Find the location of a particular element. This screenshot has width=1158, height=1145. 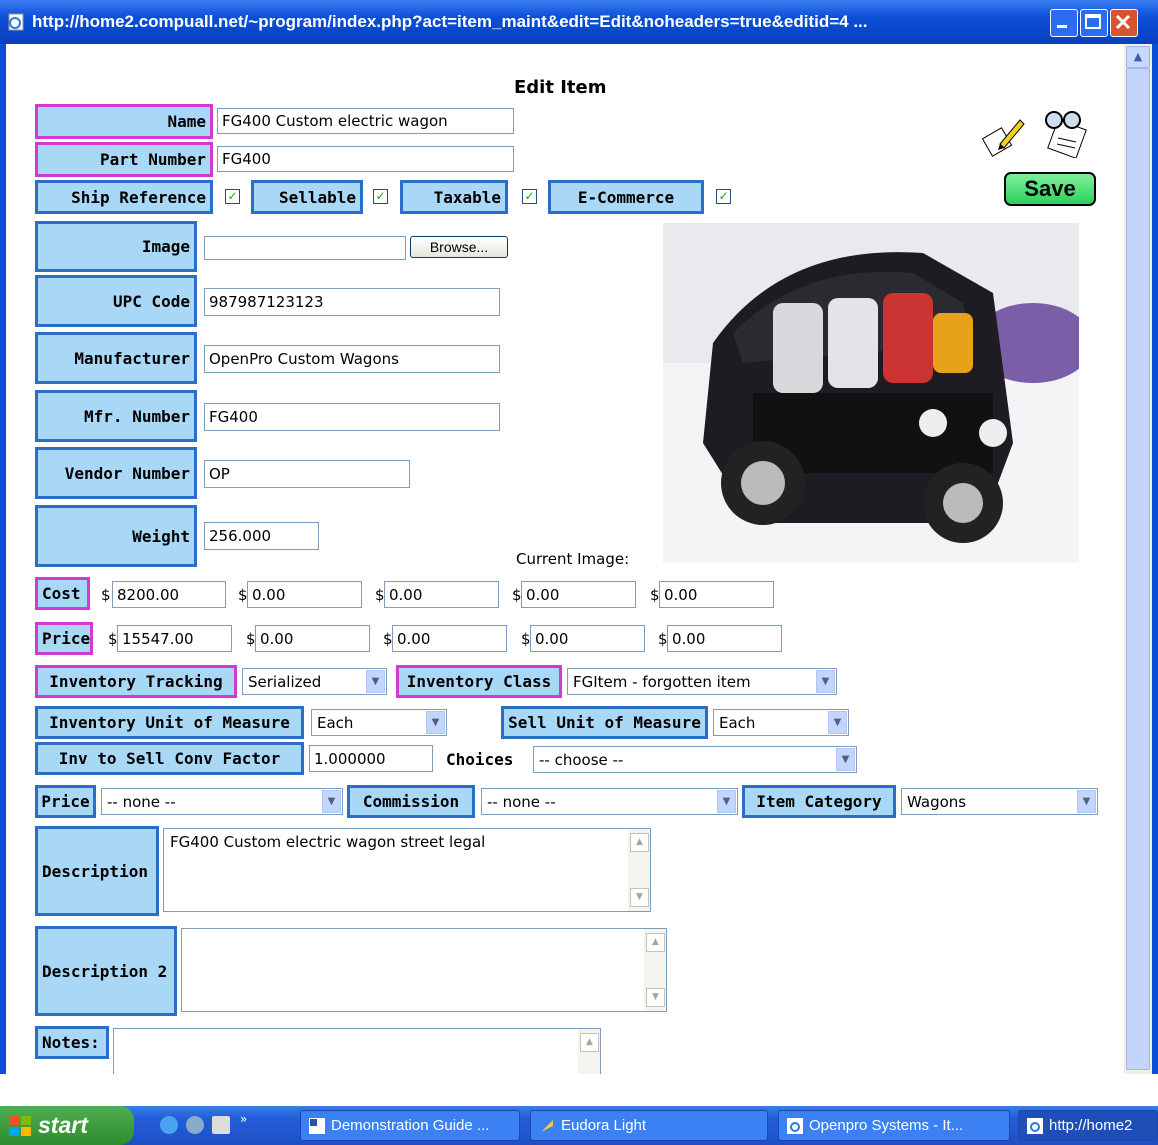

item-category-label: Item Category is located at coordinates (819, 801).